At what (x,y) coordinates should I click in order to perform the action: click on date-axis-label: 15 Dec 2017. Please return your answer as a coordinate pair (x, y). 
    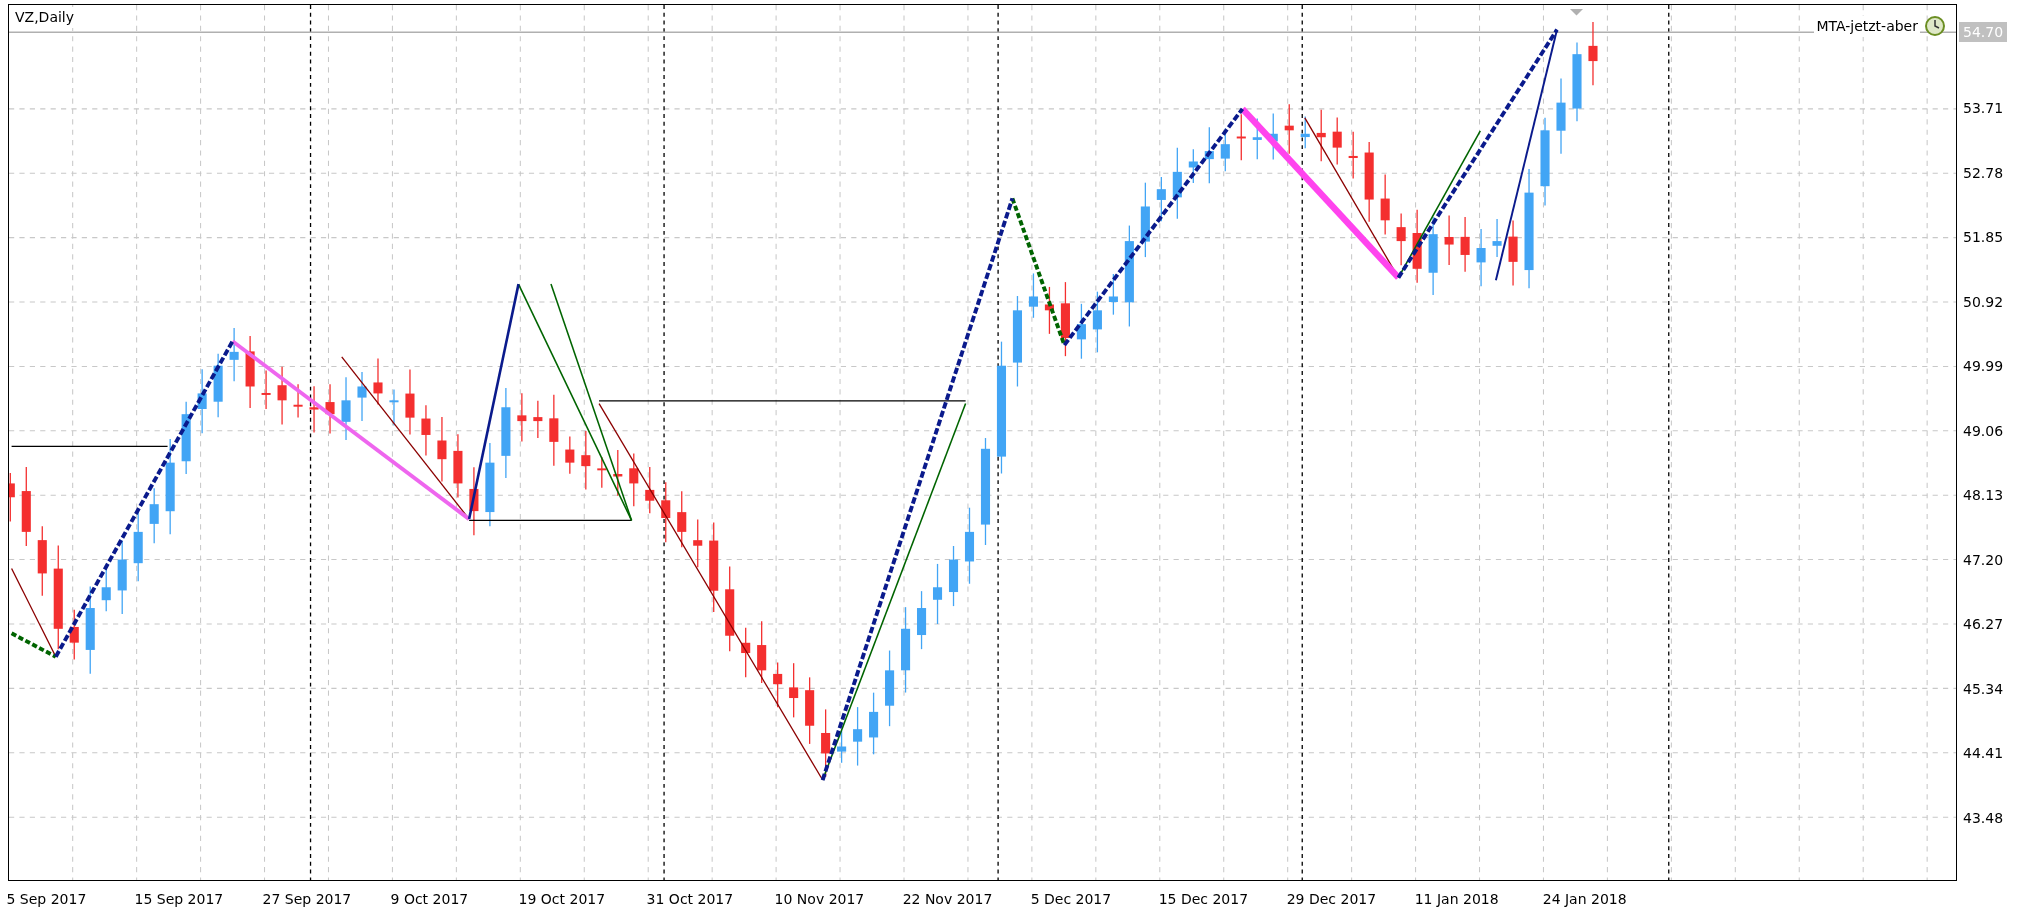
    Looking at the image, I should click on (1203, 899).